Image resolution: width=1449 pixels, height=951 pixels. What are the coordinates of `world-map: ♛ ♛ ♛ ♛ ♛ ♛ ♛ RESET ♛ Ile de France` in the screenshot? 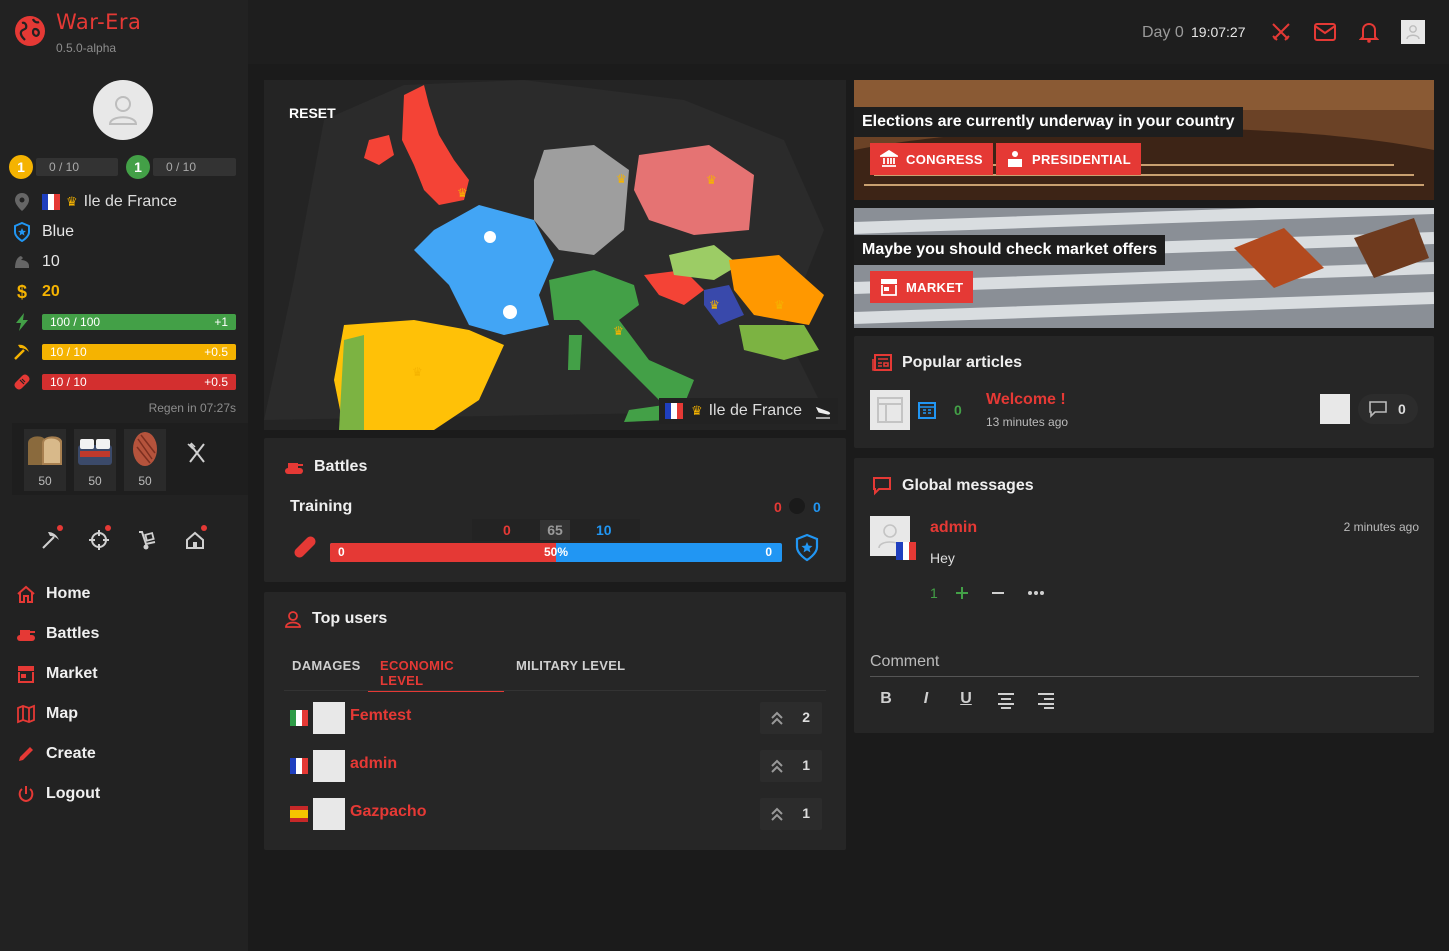 It's located at (555, 255).